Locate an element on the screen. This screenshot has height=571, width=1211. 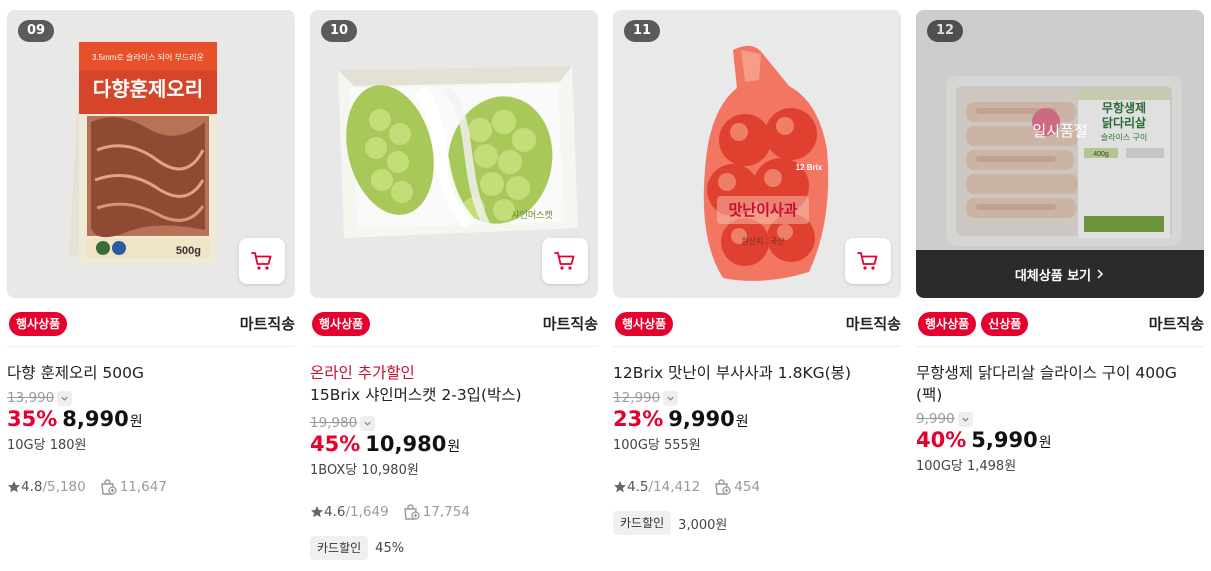
original-price: 19,980 is located at coordinates (334, 423).